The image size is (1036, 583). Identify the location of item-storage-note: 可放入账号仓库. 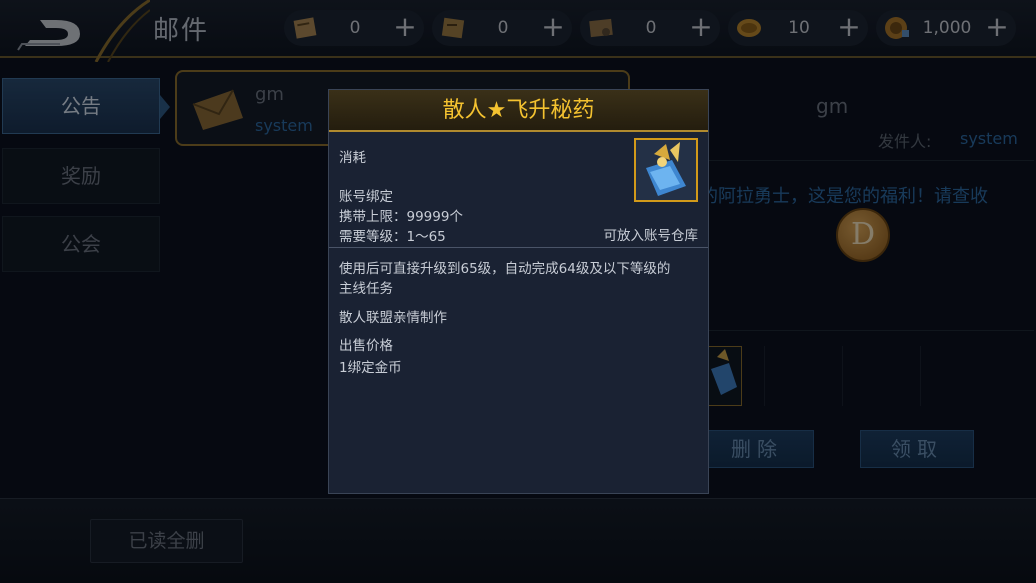
(651, 236).